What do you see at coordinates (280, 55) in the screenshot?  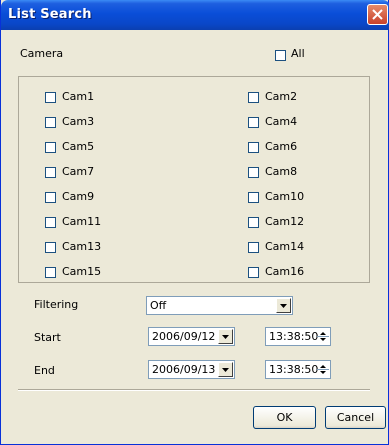 I see `all-checkbox` at bounding box center [280, 55].